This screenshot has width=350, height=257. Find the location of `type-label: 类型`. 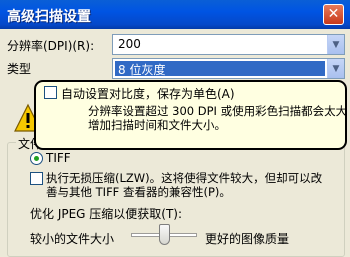

type-label: 类型 is located at coordinates (19, 69).